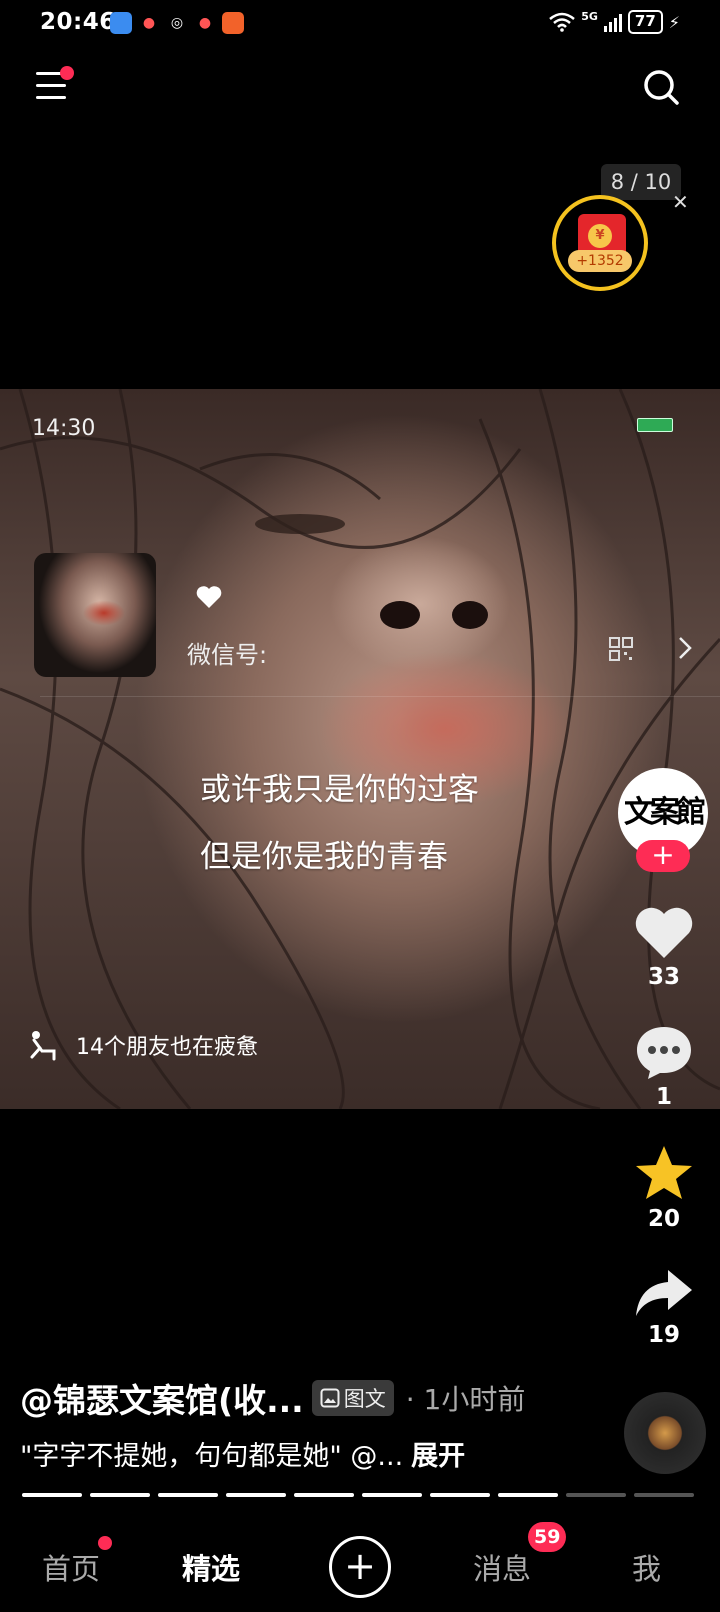 Image resolution: width=720 pixels, height=1612 pixels. I want to click on like-button: 33, so click(664, 947).